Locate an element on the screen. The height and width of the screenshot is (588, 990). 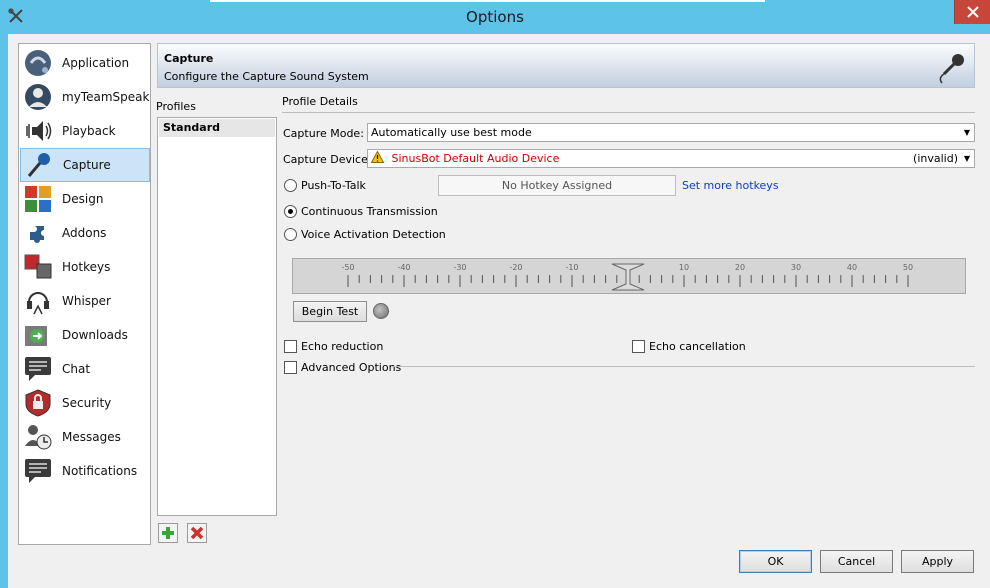
notifications-icon is located at coordinates (38, 471).